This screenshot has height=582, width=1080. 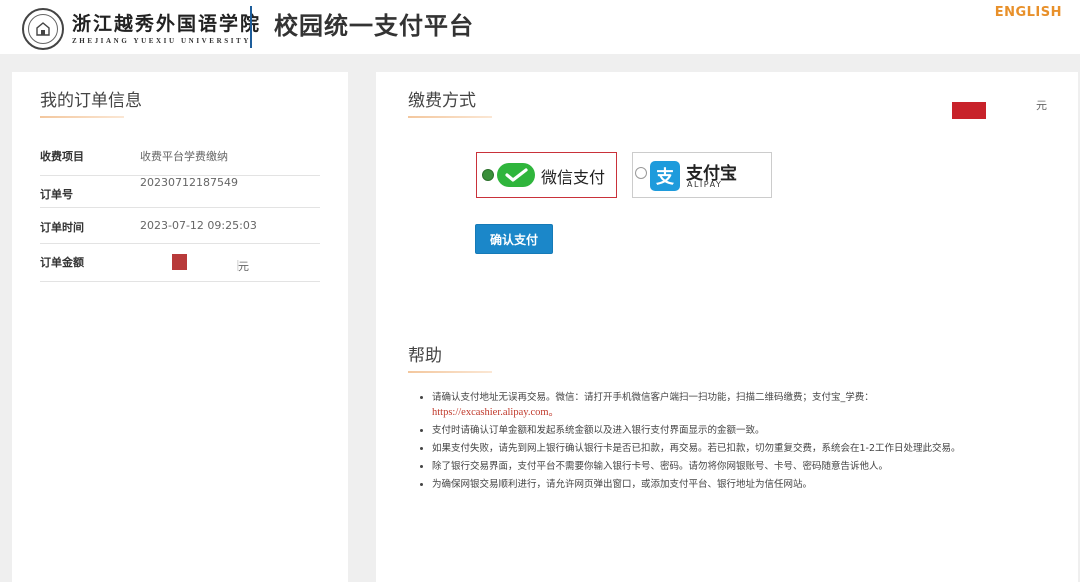 I want to click on order-row-amount: 订单金额 | 元, so click(x=180, y=263).